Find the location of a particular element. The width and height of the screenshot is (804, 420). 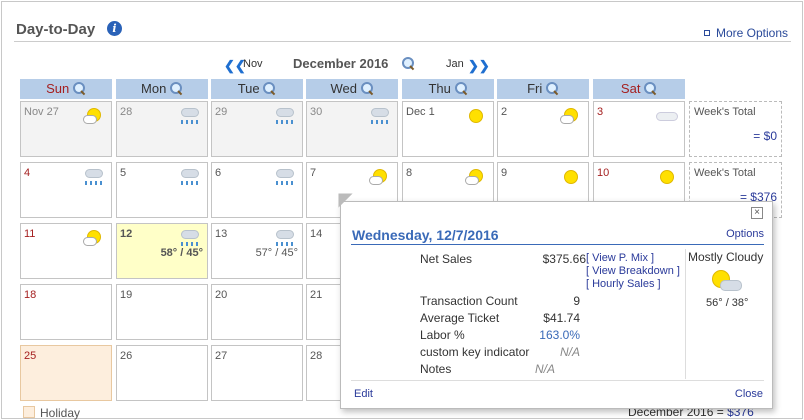

day-cell: 5 is located at coordinates (162, 190).